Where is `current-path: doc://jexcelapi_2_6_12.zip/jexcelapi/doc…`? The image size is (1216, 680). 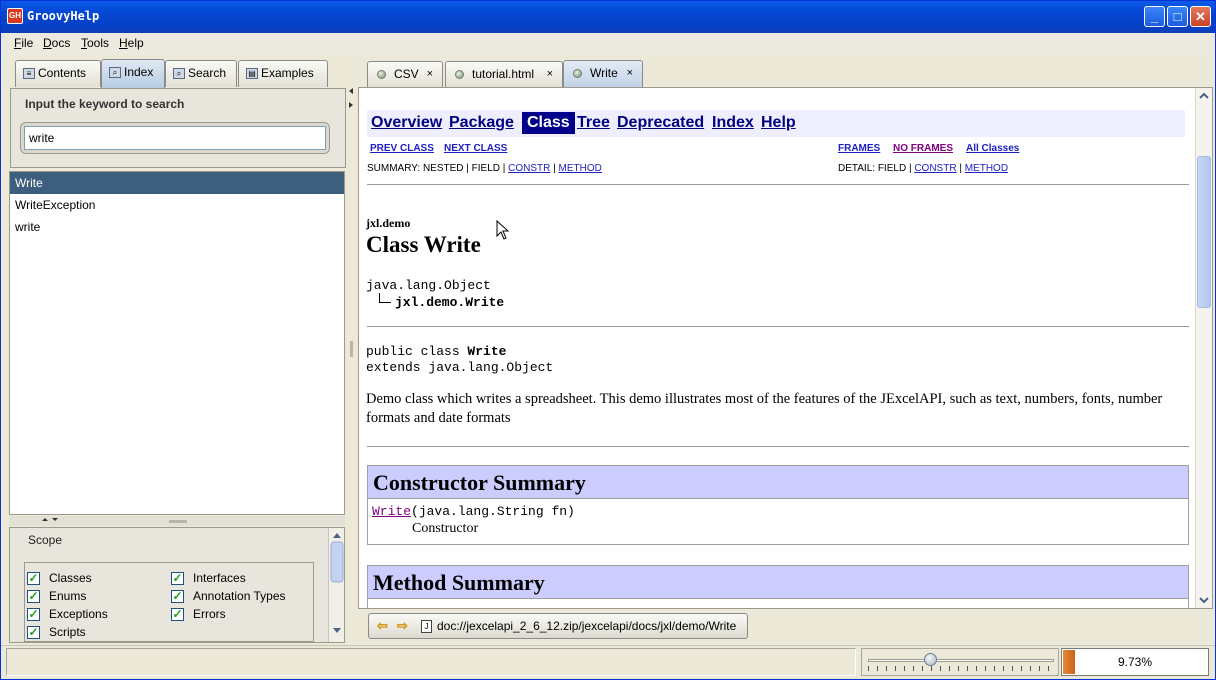
current-path: doc://jexcelapi_2_6_12.zip/jexcelapi/doc… is located at coordinates (587, 626).